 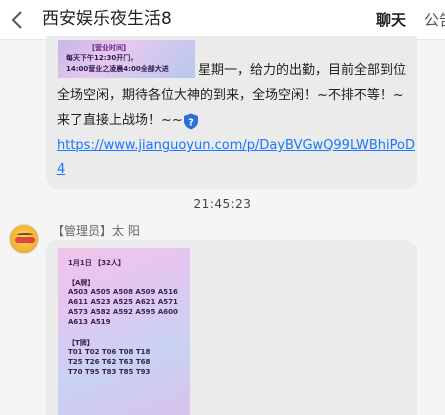 I want to click on poster-row: T25 T26 T62 T63 T68, so click(x=109, y=362).